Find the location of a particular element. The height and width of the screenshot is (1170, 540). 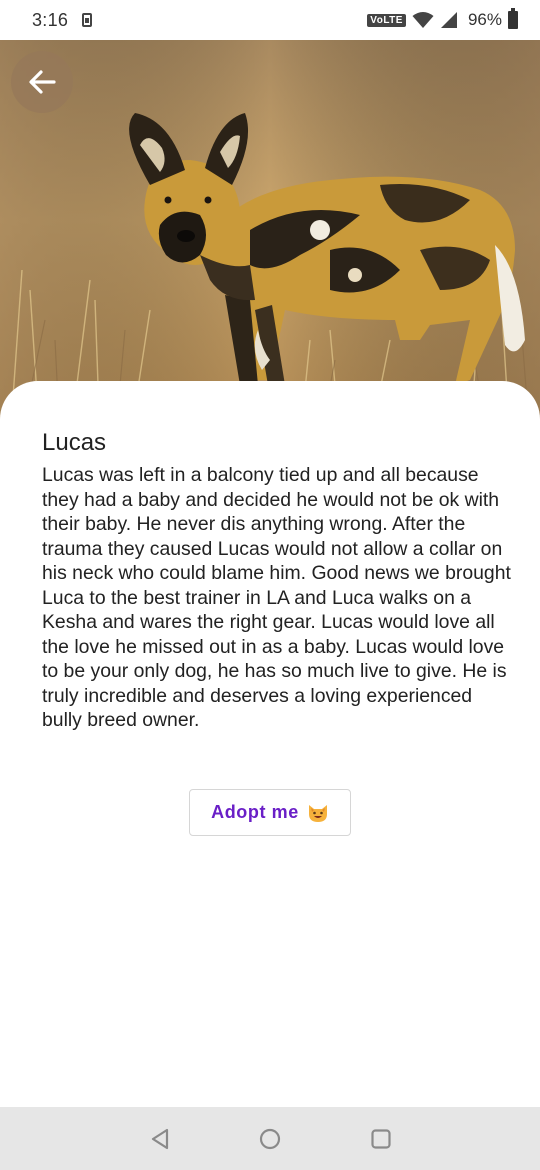

battery-icon is located at coordinates (513, 18).